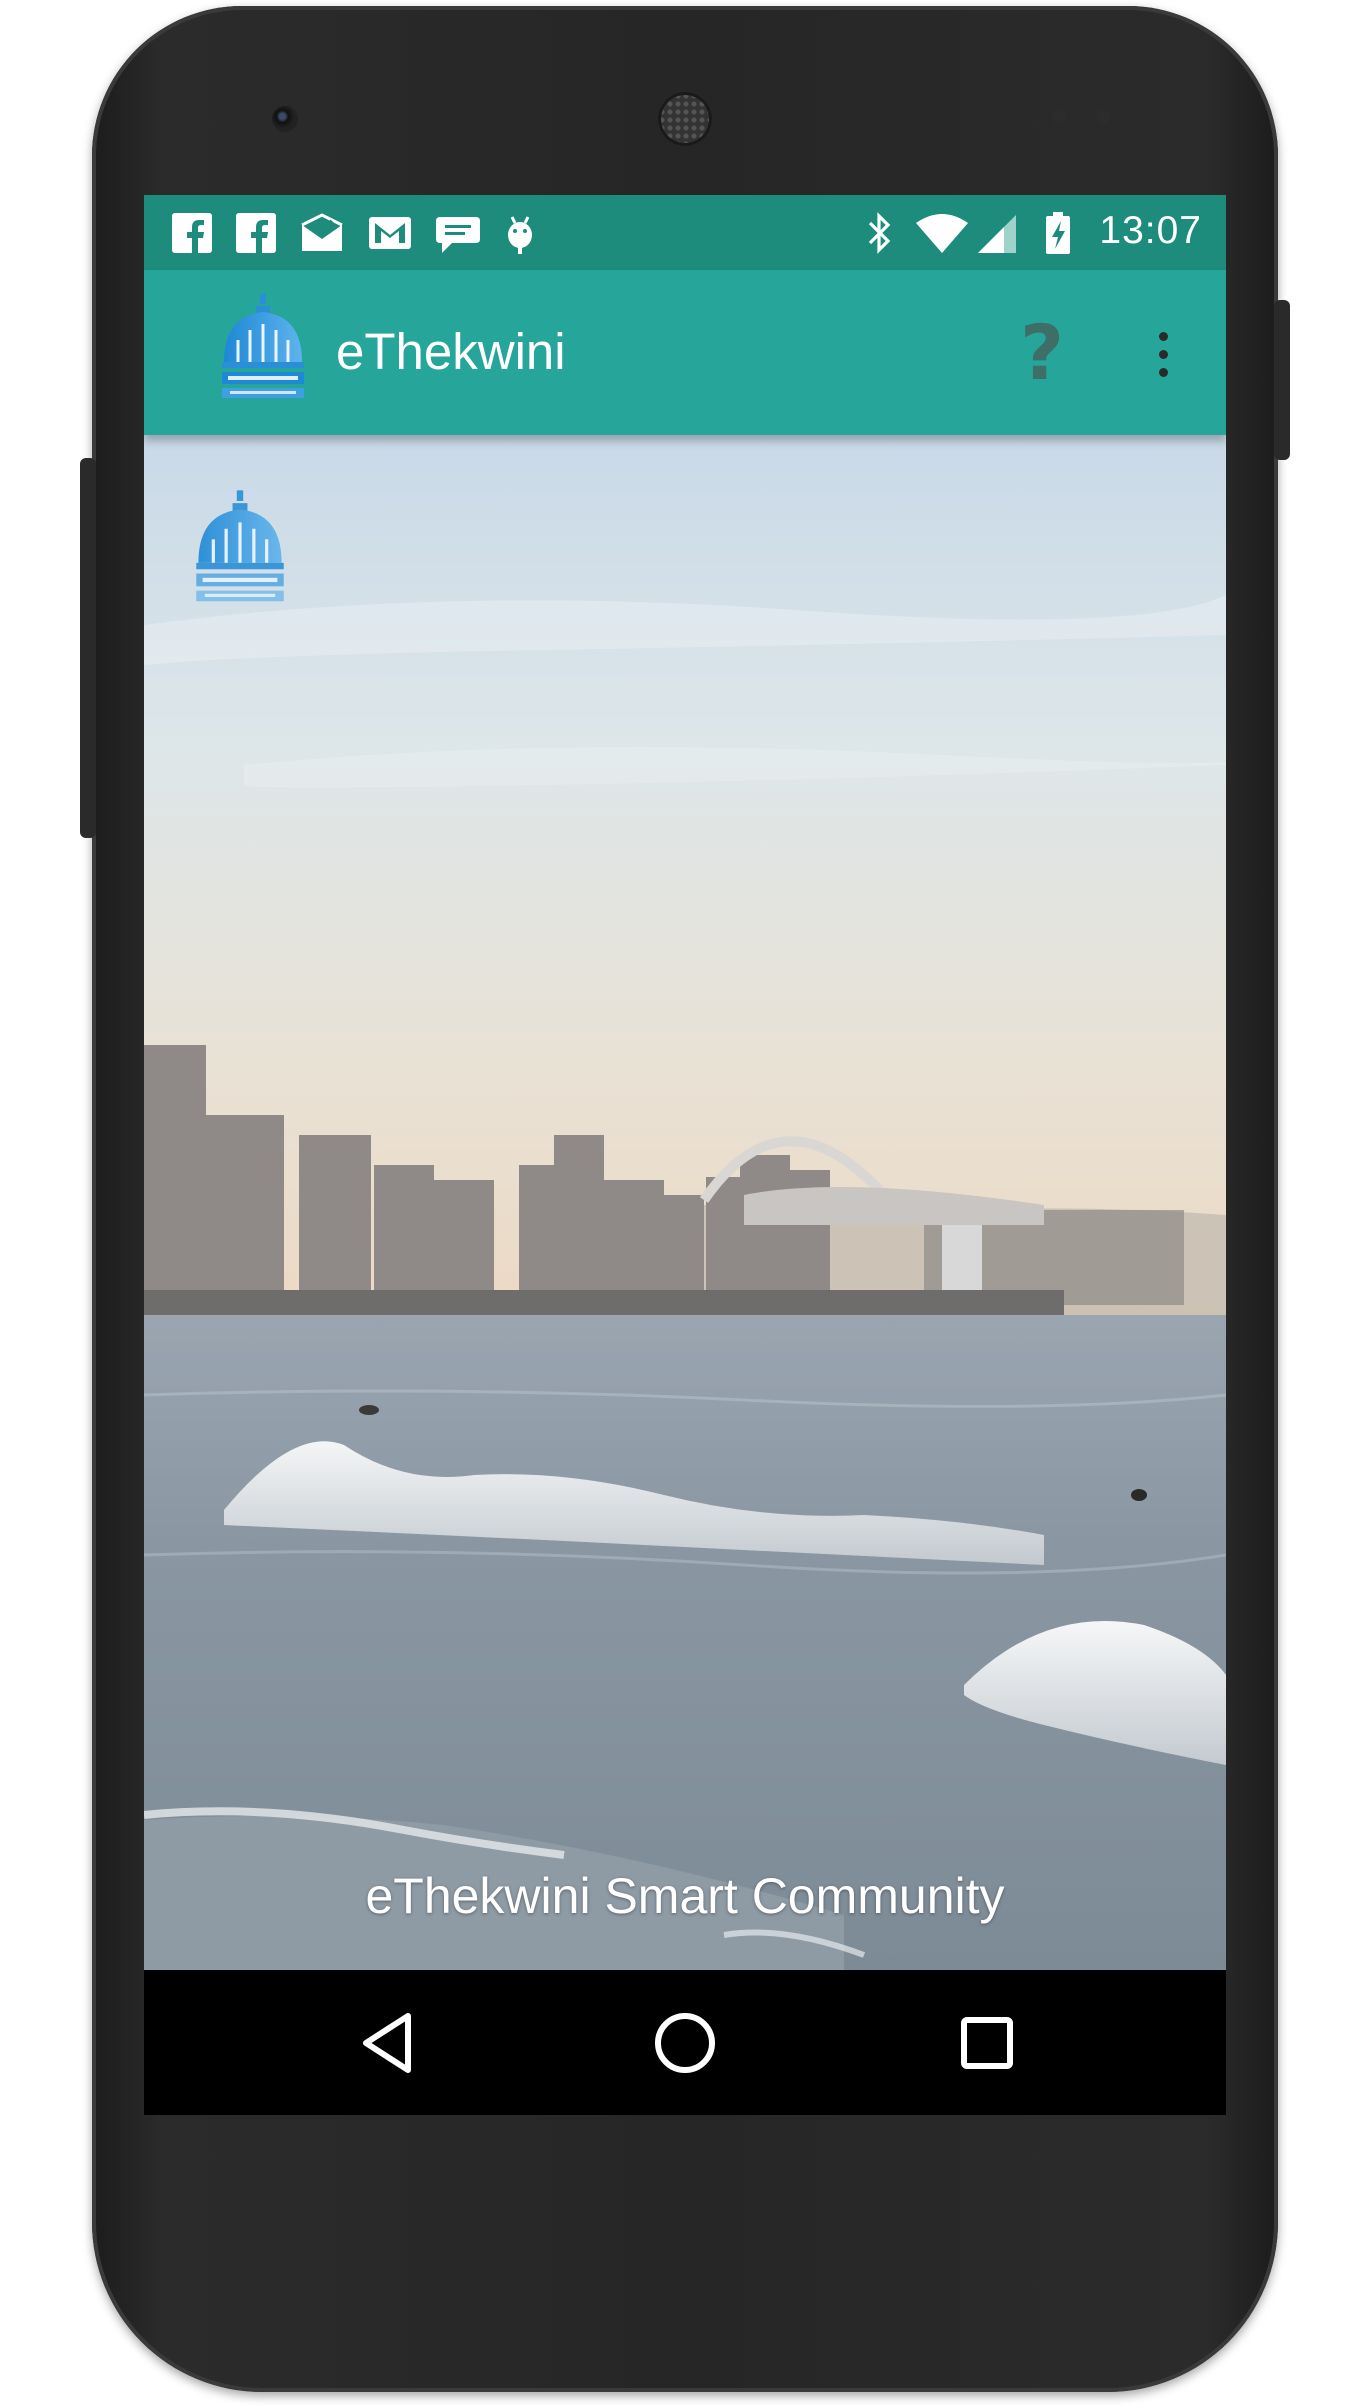 The width and height of the screenshot is (1370, 2405). What do you see at coordinates (1150, 230) in the screenshot?
I see `status-time: 13:07` at bounding box center [1150, 230].